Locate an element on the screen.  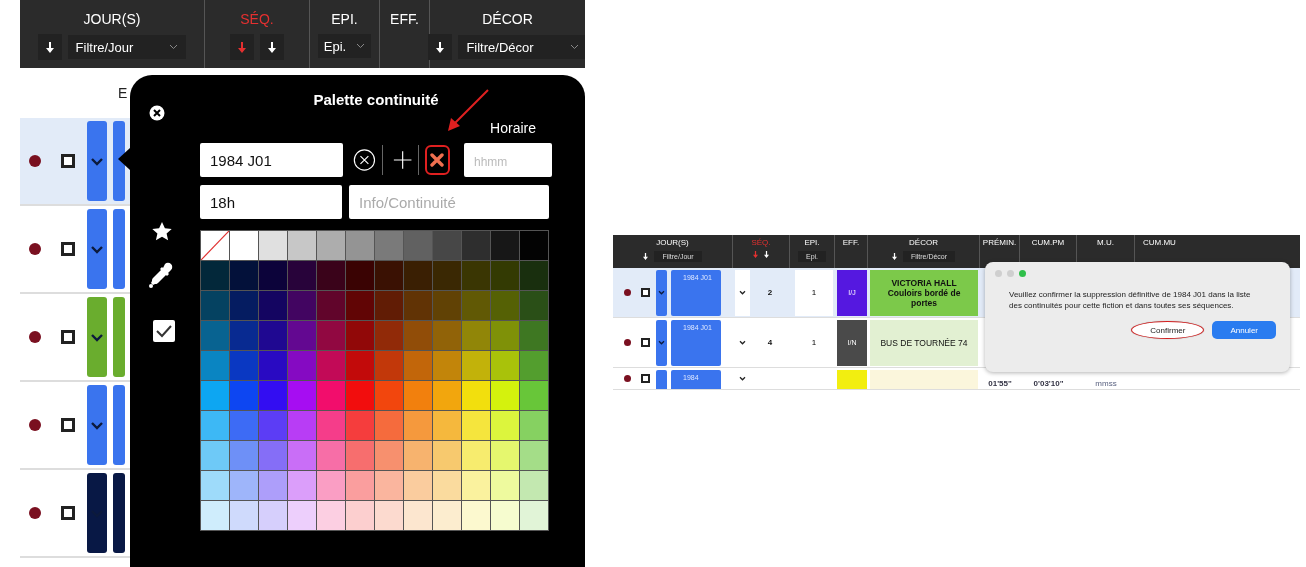
episode-cell: 1 is located at coordinates (814, 292).